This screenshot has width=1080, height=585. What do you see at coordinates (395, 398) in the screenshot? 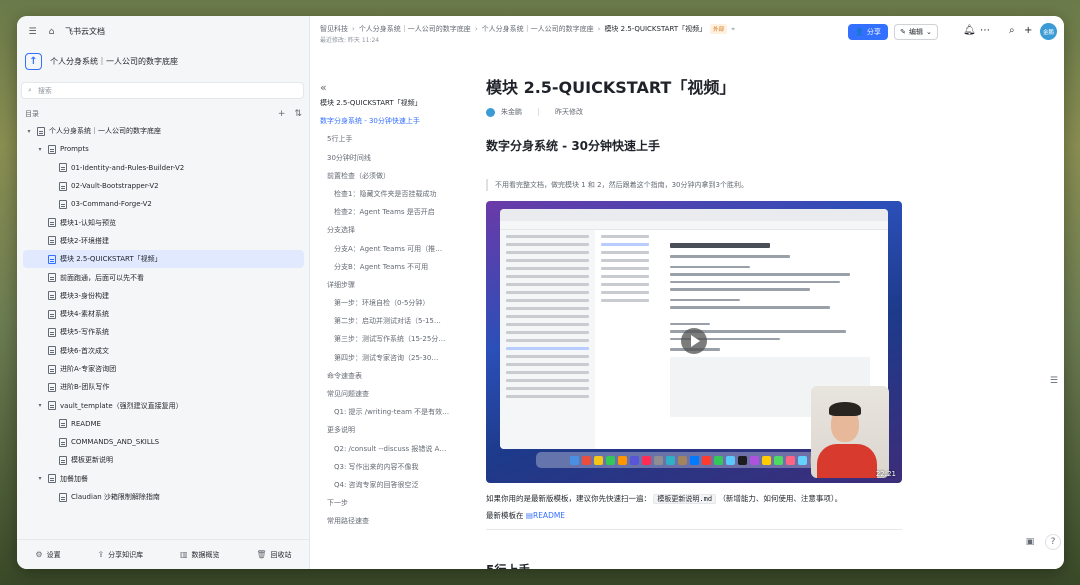
I see `outline-item: 常见问题速查` at bounding box center [395, 398].